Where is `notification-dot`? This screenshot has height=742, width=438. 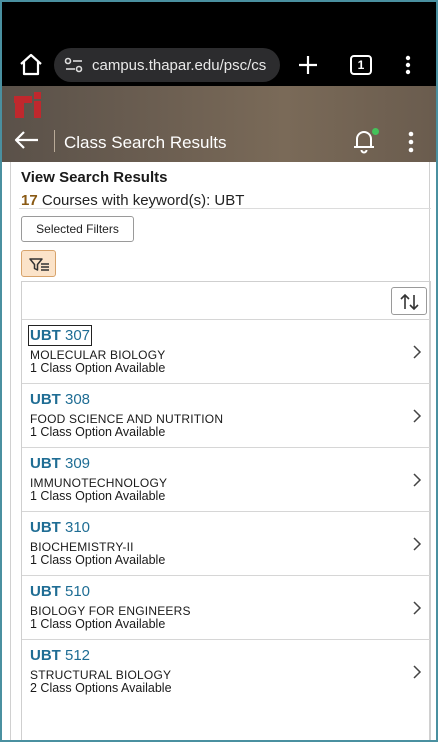
notification-dot is located at coordinates (375, 131).